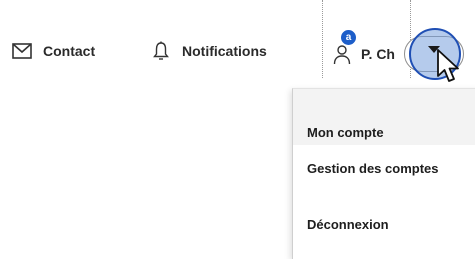 The height and width of the screenshot is (259, 475). Describe the element at coordinates (224, 51) in the screenshot. I see `notifications-label: Notifications` at that location.